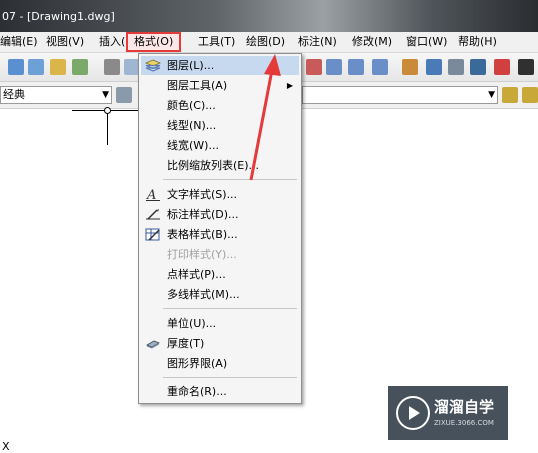 The width and height of the screenshot is (538, 453). What do you see at coordinates (413, 413) in the screenshot?
I see `play-logo-icon` at bounding box center [413, 413].